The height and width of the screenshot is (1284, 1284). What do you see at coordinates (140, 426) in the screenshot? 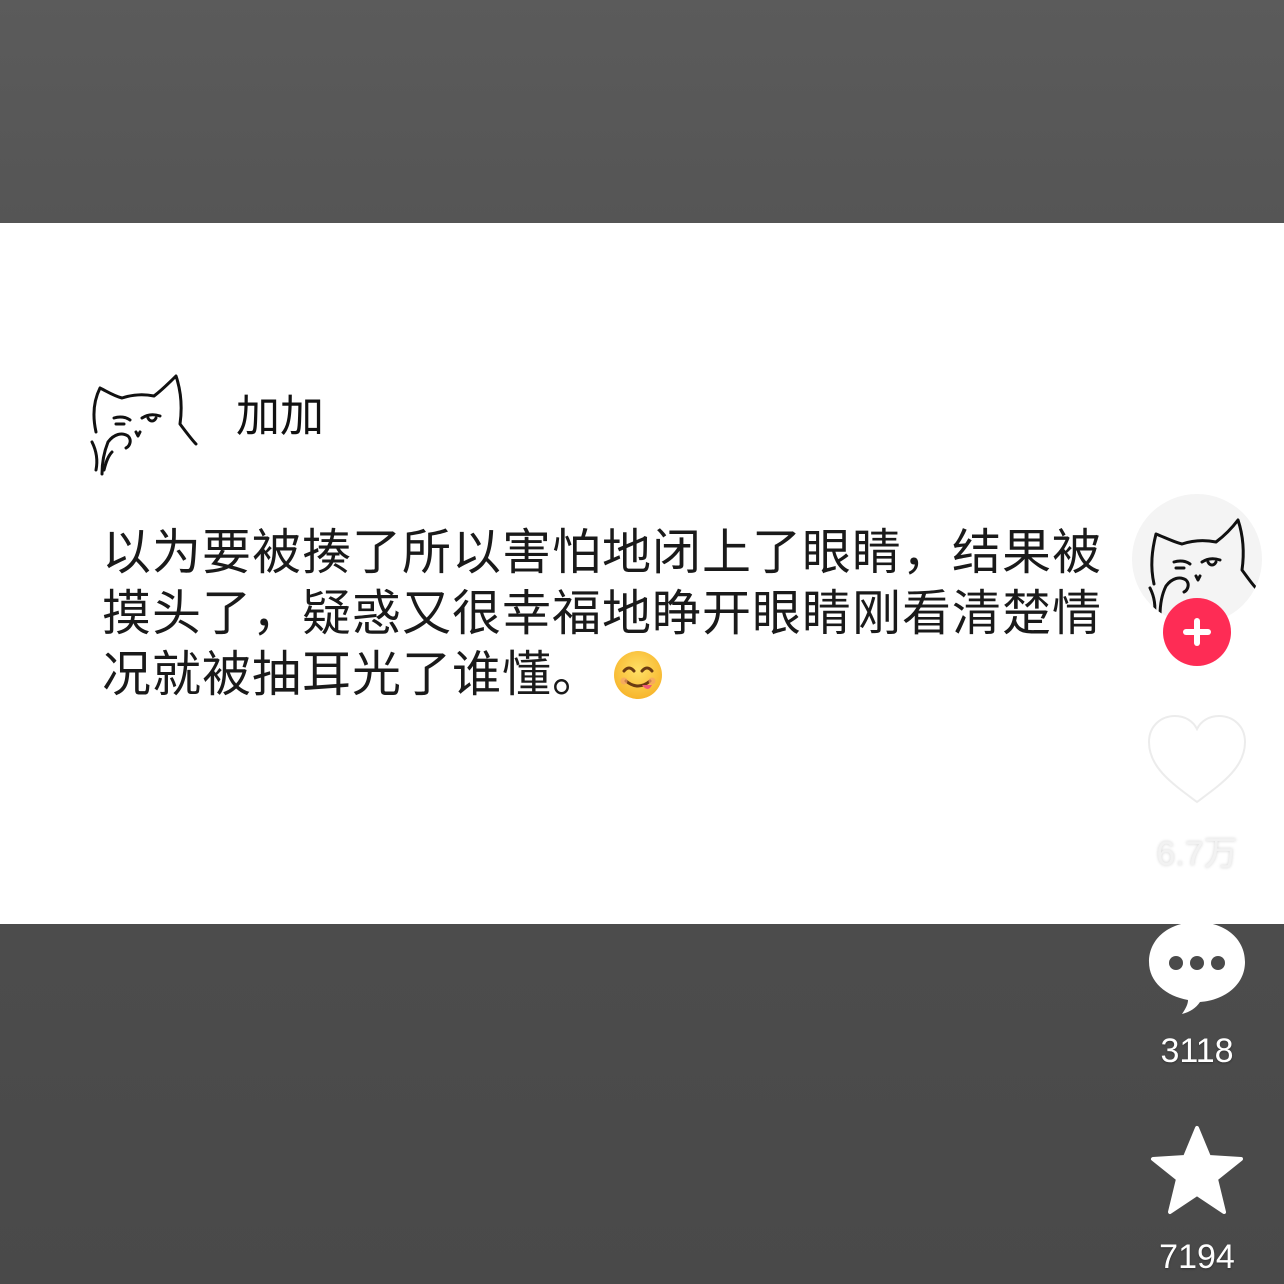
I see `cat-avatar-icon` at bounding box center [140, 426].